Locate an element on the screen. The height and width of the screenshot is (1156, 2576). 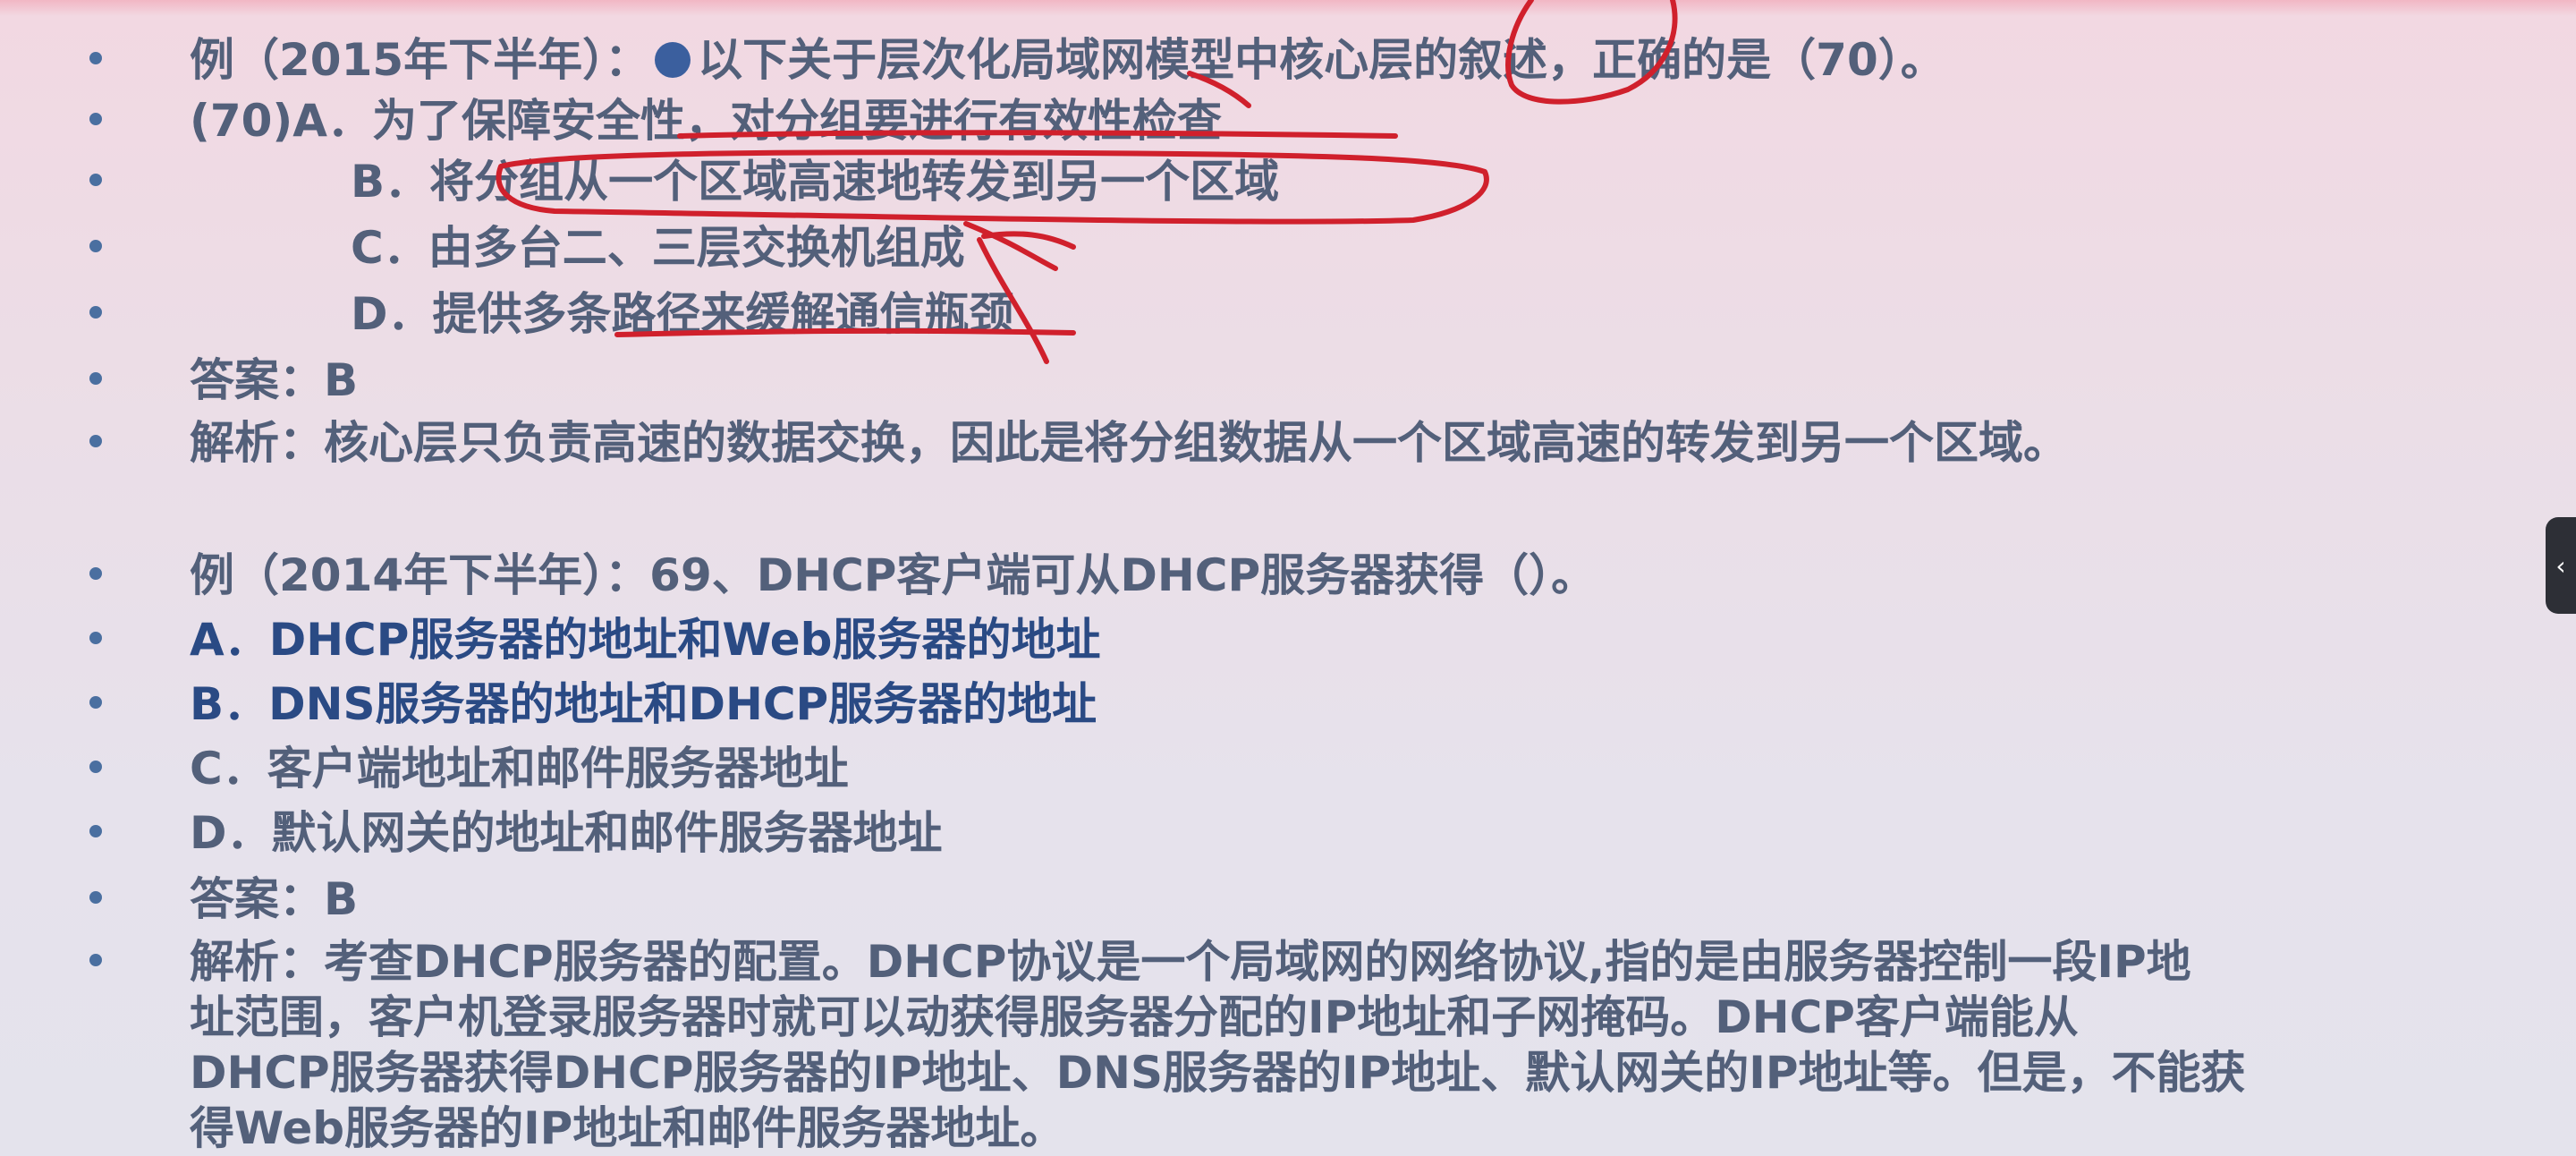
list-item: C．客户端地址和邮件服务器地址 is located at coordinates (1288, 774).